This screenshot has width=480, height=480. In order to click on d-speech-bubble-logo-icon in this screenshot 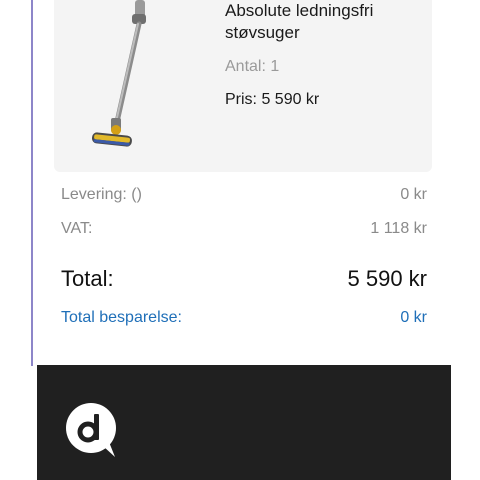, I will do `click(91, 430)`.